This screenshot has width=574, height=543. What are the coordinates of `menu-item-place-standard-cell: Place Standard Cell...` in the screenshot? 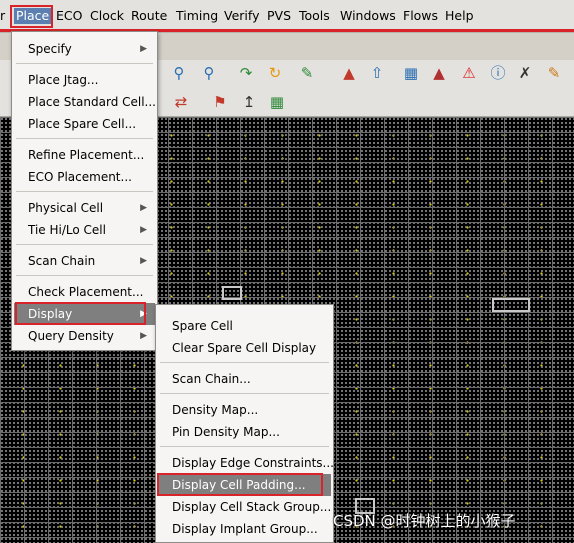 It's located at (85, 102).